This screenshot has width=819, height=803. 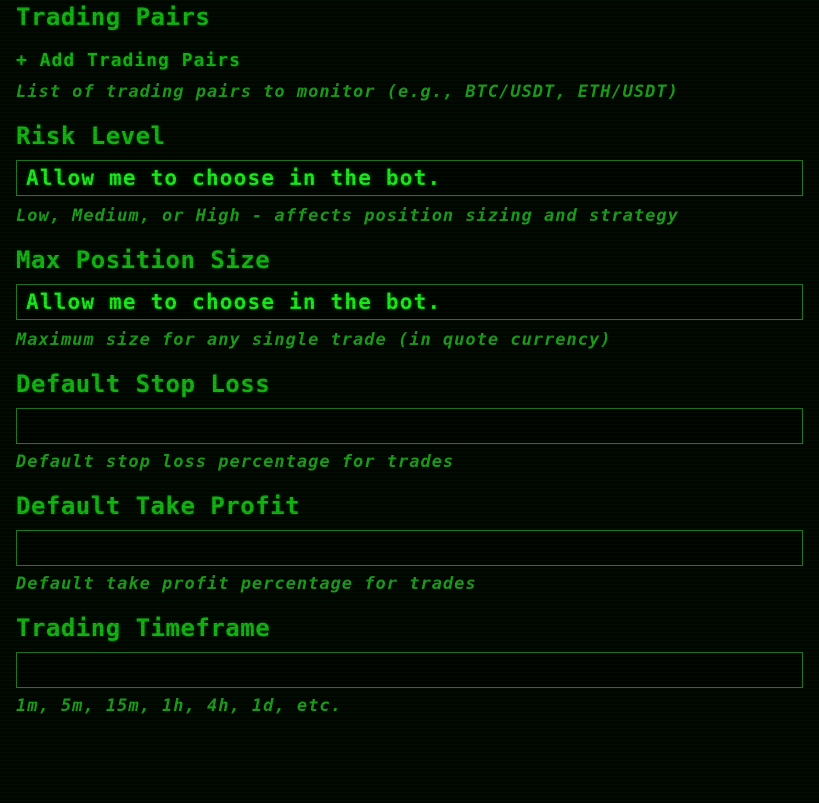 I want to click on label-default-take-profit: Default Take Profit, so click(x=158, y=506).